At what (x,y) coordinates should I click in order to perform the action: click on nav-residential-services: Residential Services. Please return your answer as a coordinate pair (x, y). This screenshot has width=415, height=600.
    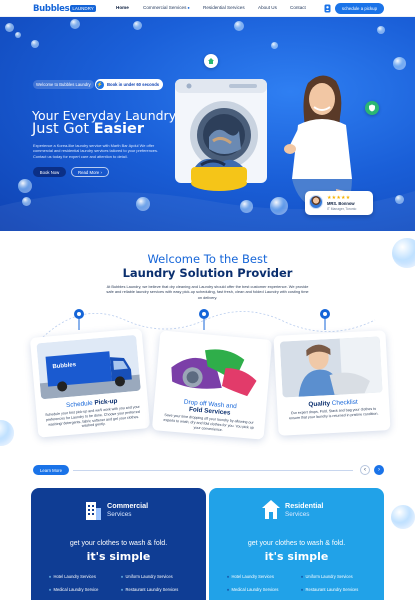
    Looking at the image, I should click on (224, 7).